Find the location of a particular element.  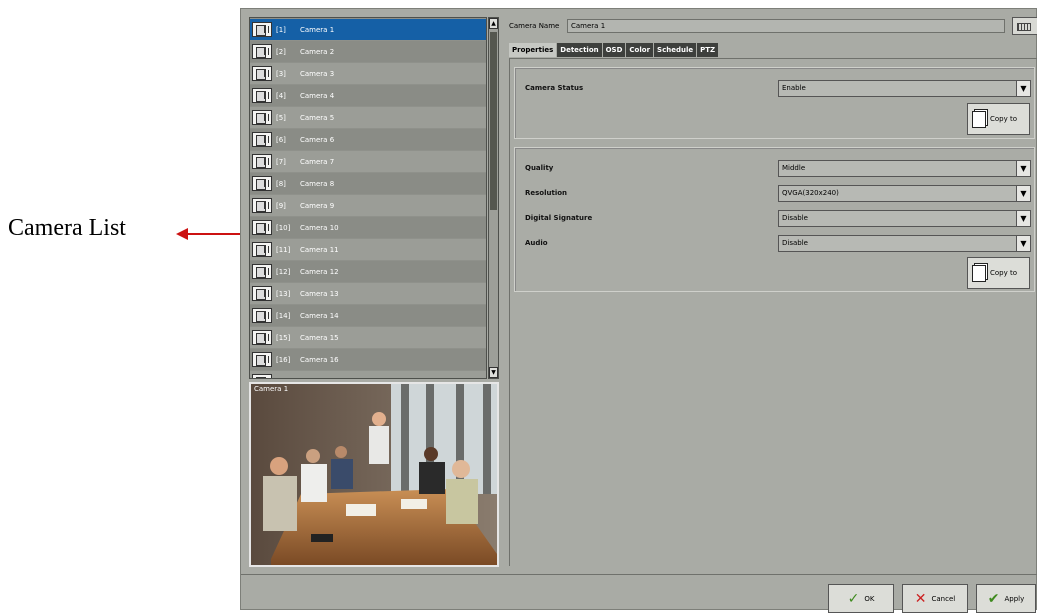

camera-list-item: [11] Camera 11 is located at coordinates (368, 249).